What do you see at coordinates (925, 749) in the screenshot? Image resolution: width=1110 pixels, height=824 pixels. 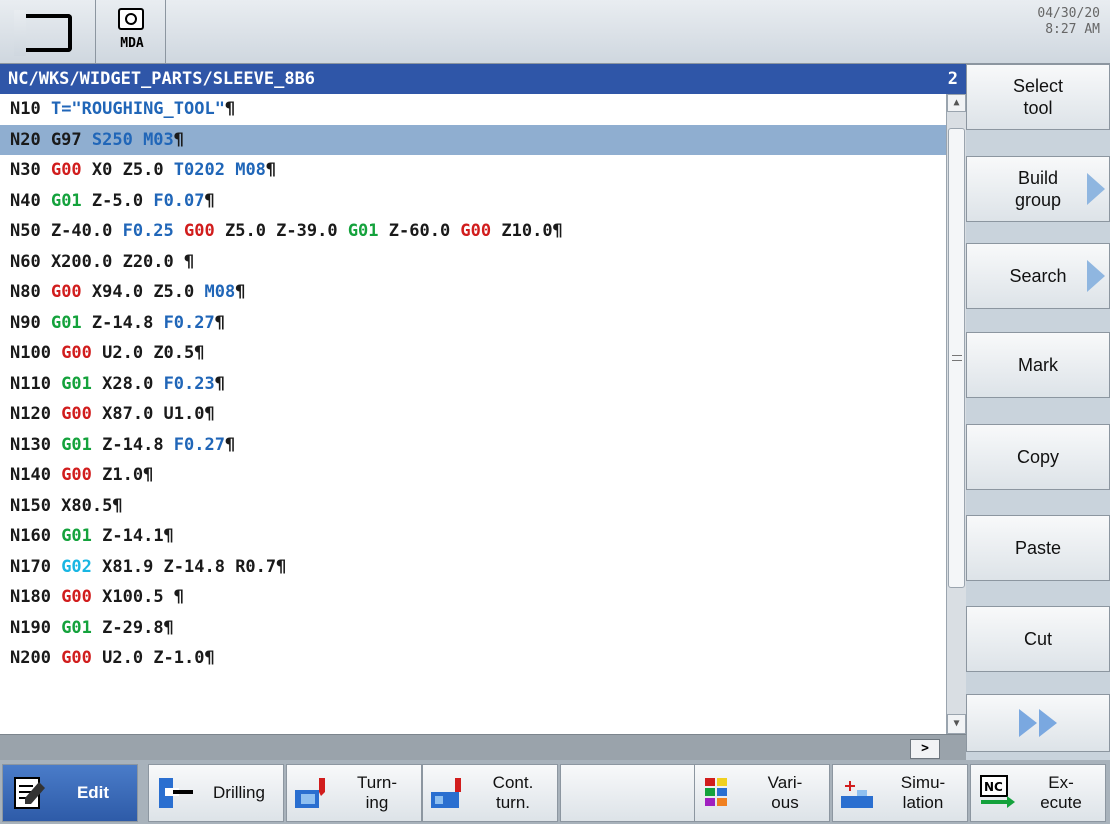 I see `scroll-right-button: >` at bounding box center [925, 749].